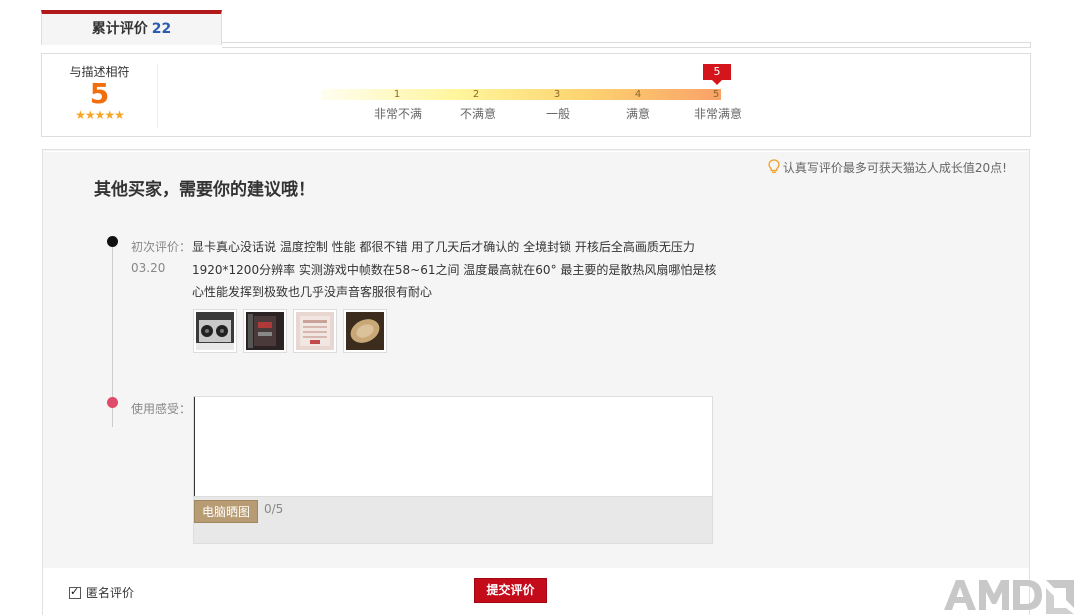  What do you see at coordinates (226, 511) in the screenshot?
I see `pc-photo-upload-button: 电脑晒图` at bounding box center [226, 511].